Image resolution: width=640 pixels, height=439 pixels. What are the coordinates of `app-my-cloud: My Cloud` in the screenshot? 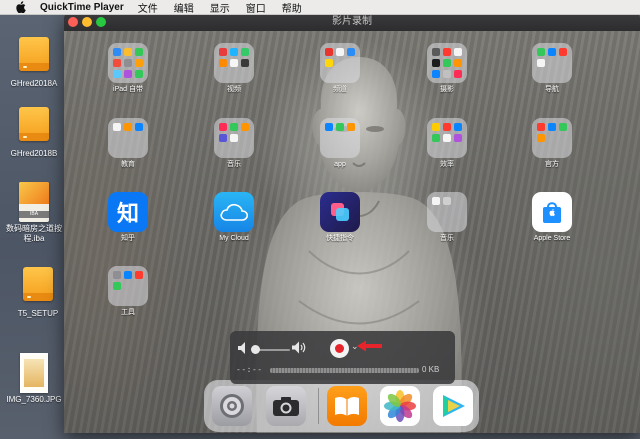 It's located at (234, 217).